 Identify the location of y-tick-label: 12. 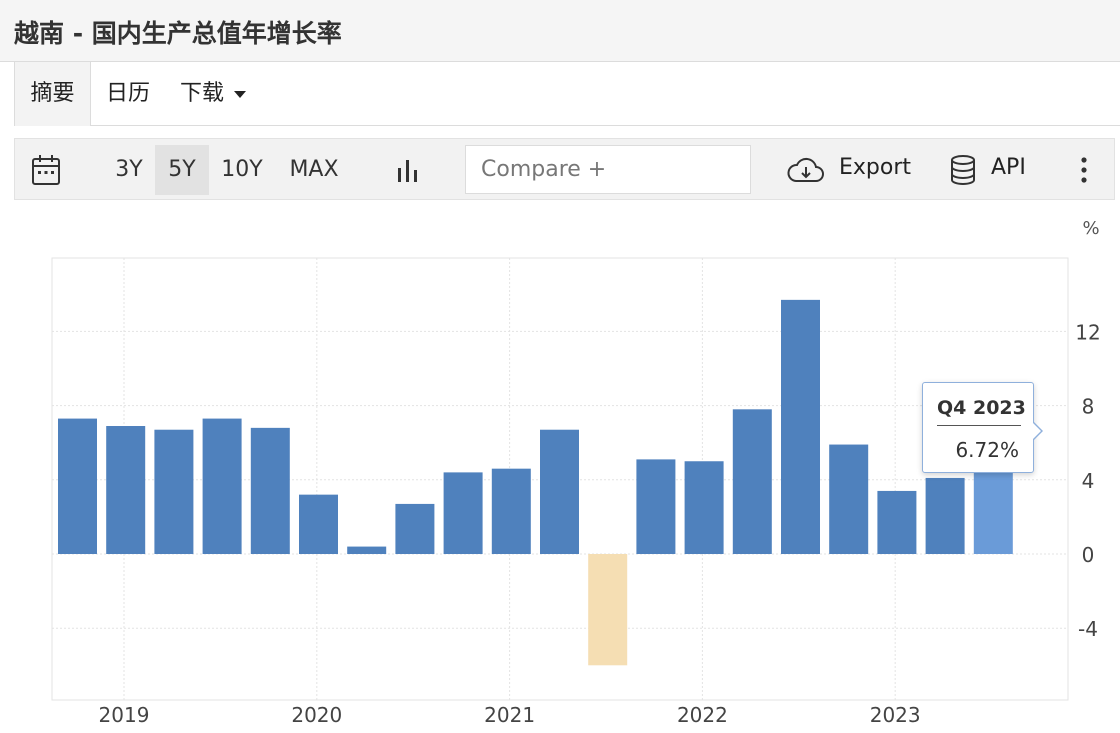
(1087, 332).